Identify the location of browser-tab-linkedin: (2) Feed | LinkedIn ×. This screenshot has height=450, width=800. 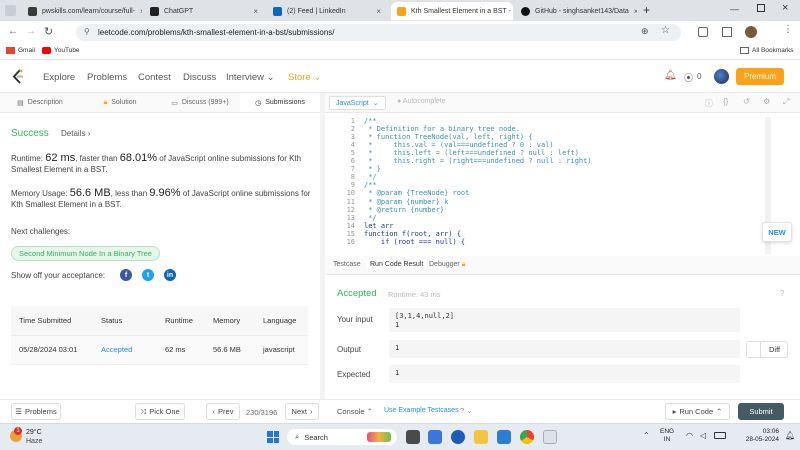
(327, 11).